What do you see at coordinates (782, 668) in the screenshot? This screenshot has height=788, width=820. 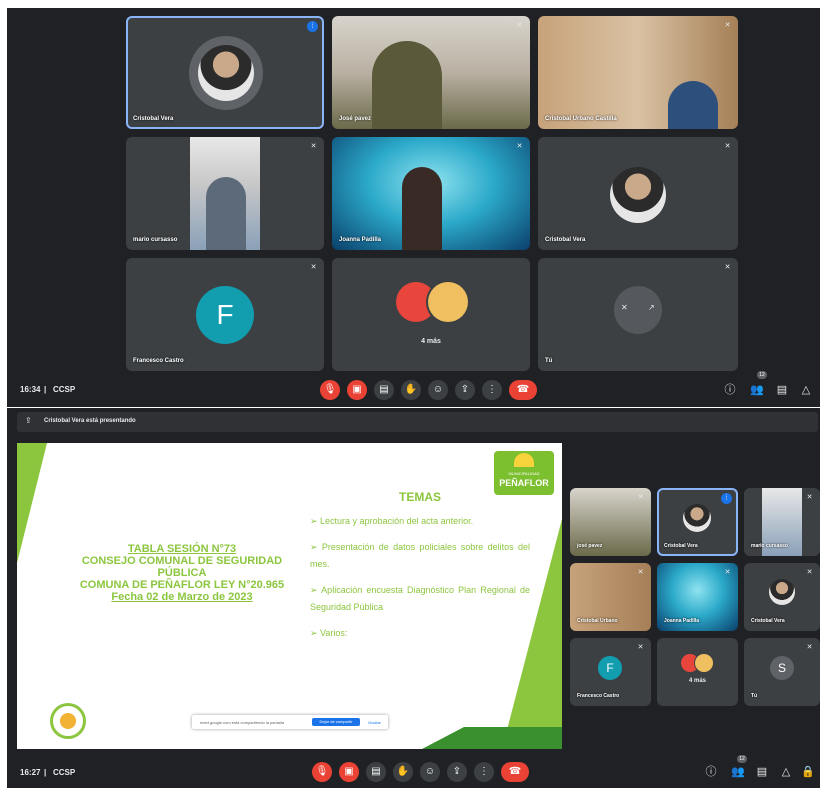 I see `avatar-initial: S` at bounding box center [782, 668].